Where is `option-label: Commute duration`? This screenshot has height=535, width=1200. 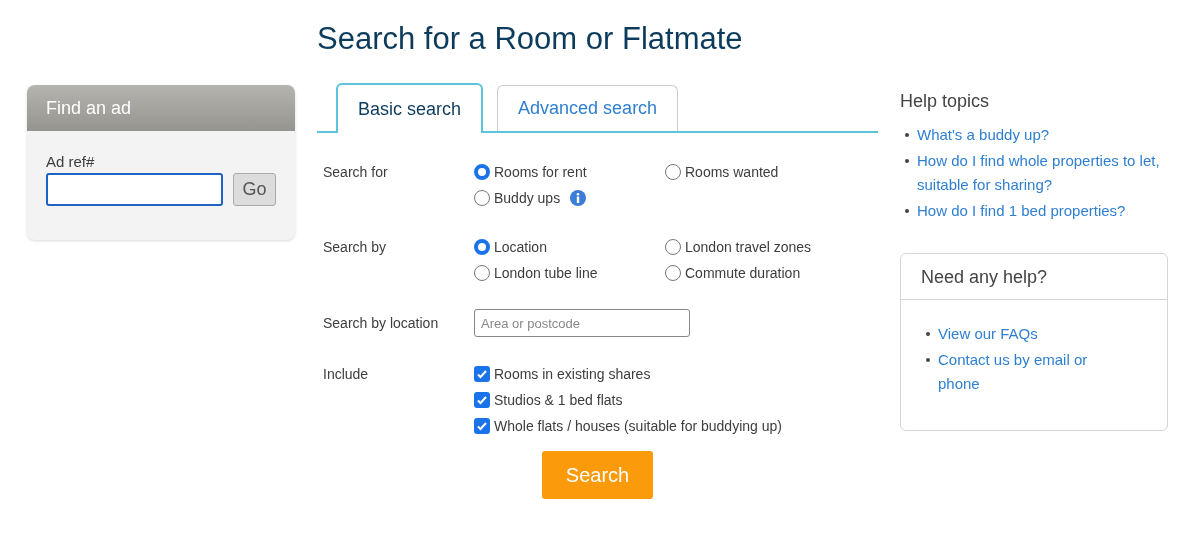
option-label: Commute duration is located at coordinates (743, 273).